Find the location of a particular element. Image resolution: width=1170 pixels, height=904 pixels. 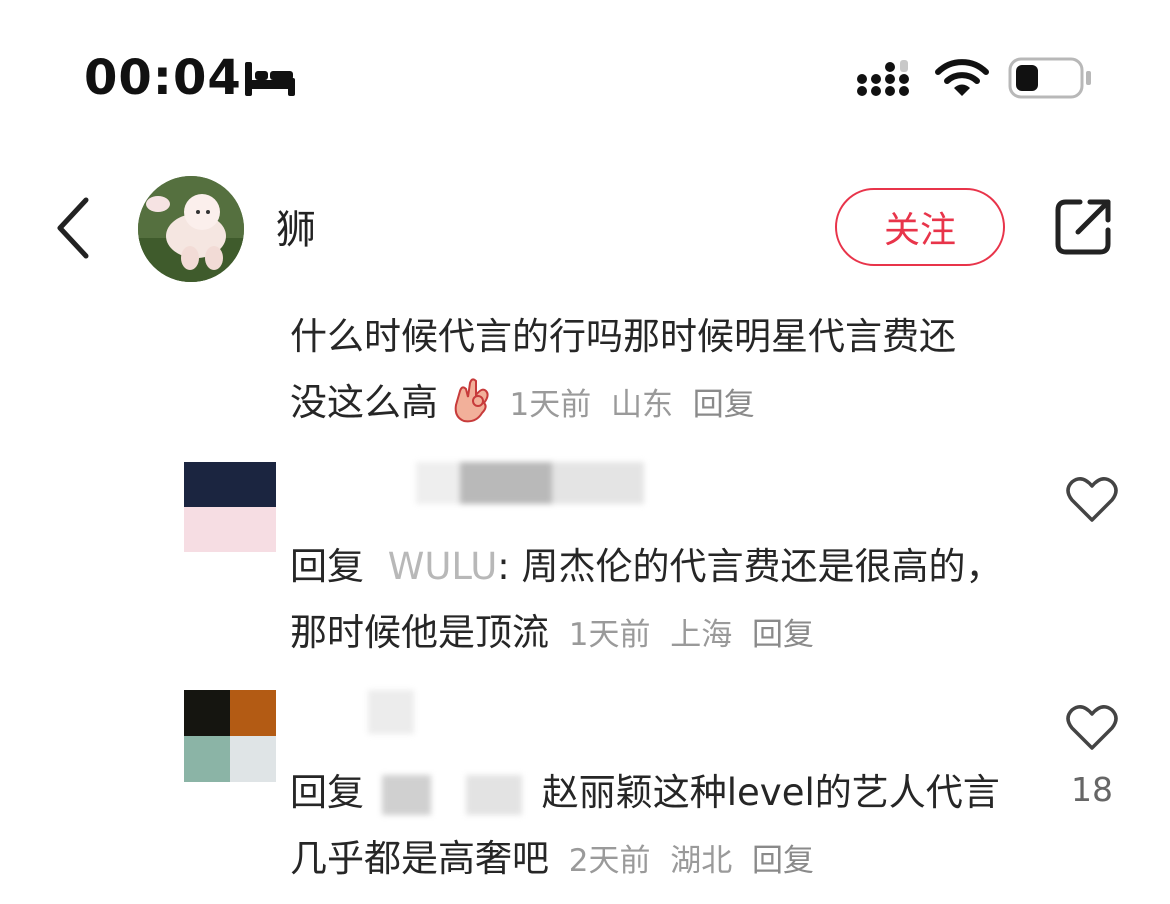

status-time: 00:04 is located at coordinates (163, 78).